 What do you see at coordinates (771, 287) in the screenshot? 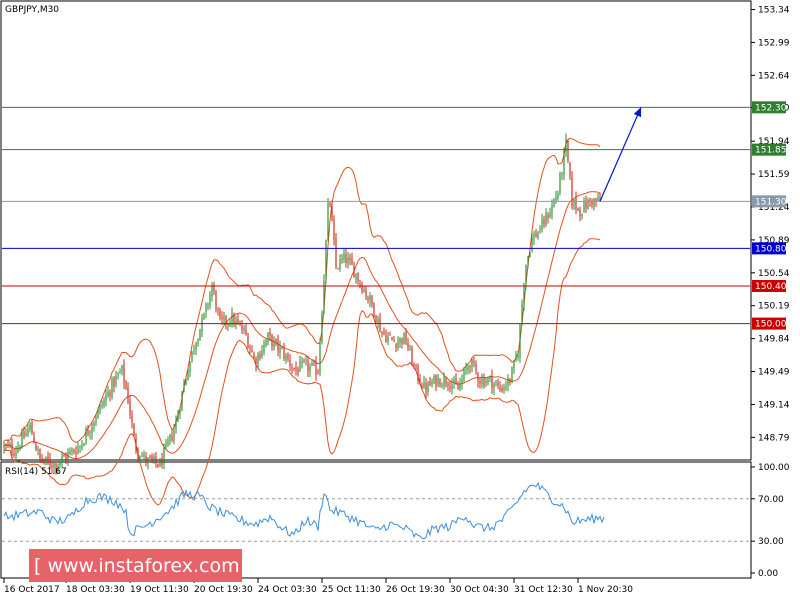
I see `level-tag-150.40: 150.40` at bounding box center [771, 287].